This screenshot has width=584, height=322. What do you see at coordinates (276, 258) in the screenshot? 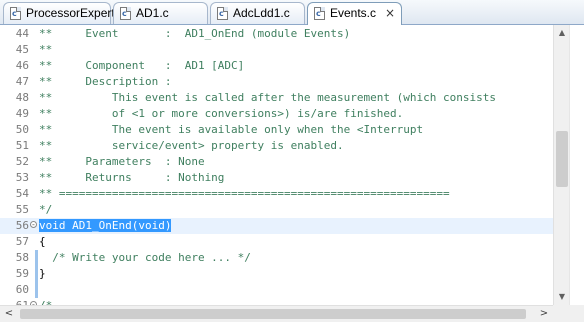
I see `code-line: 58 /* Write your code here ... */` at bounding box center [276, 258].